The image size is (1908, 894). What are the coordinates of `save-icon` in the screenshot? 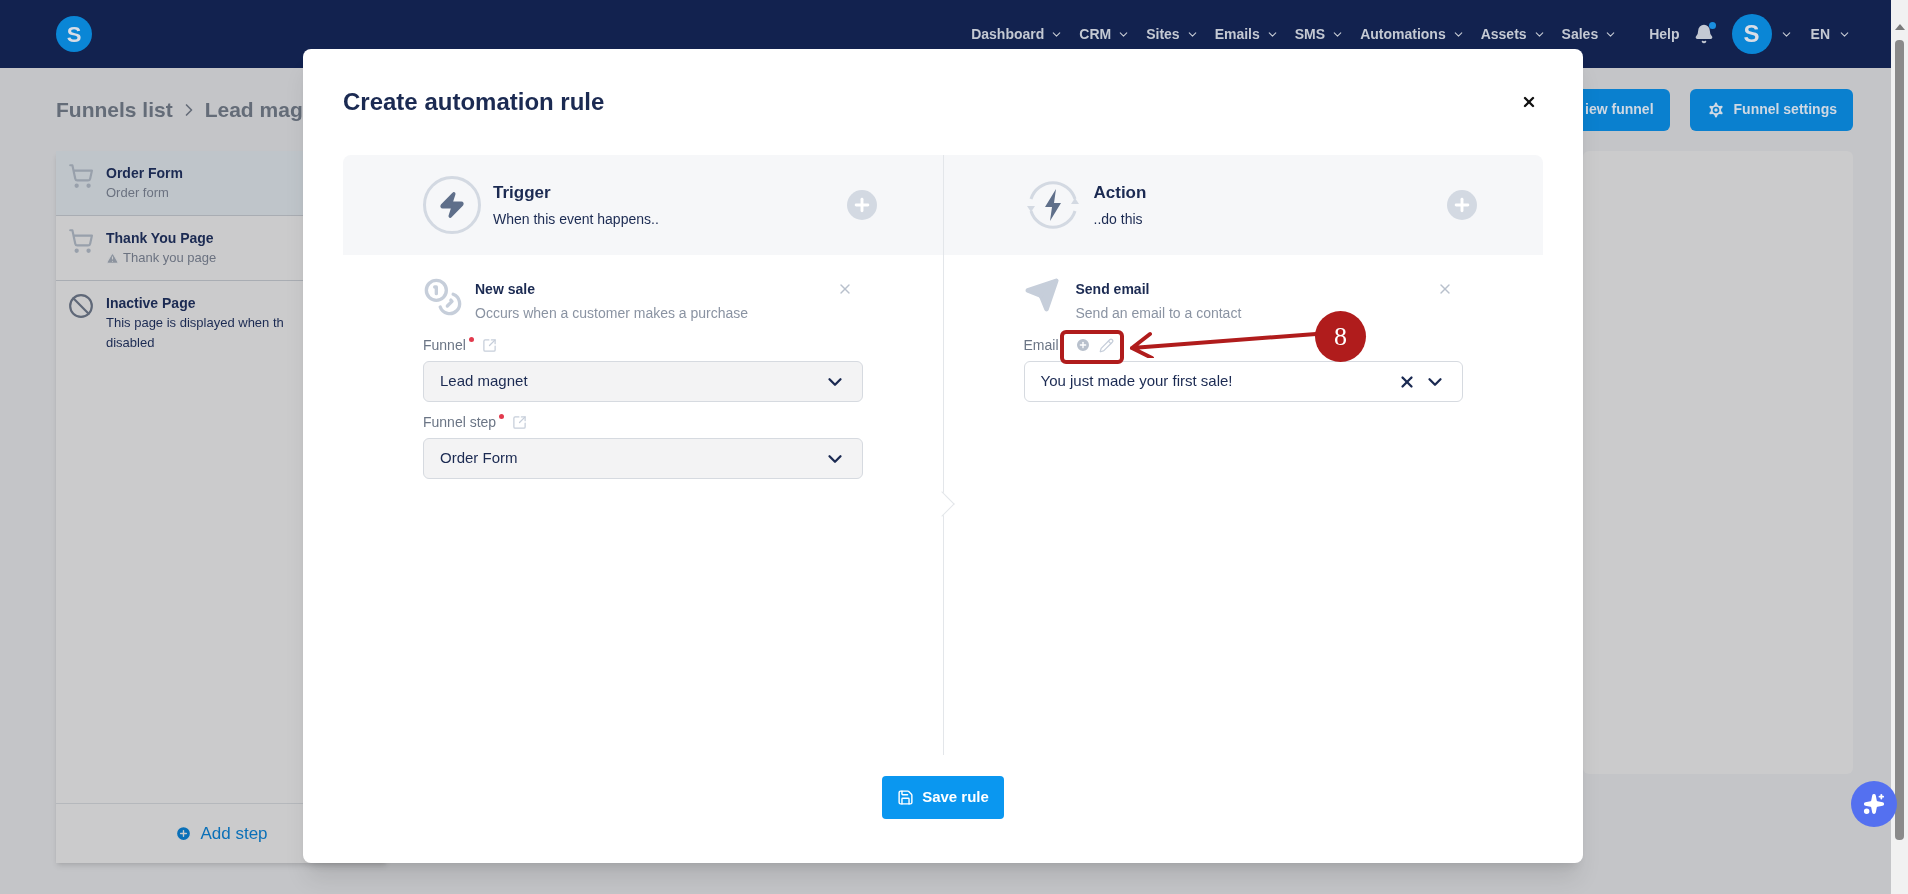 It's located at (906, 797).